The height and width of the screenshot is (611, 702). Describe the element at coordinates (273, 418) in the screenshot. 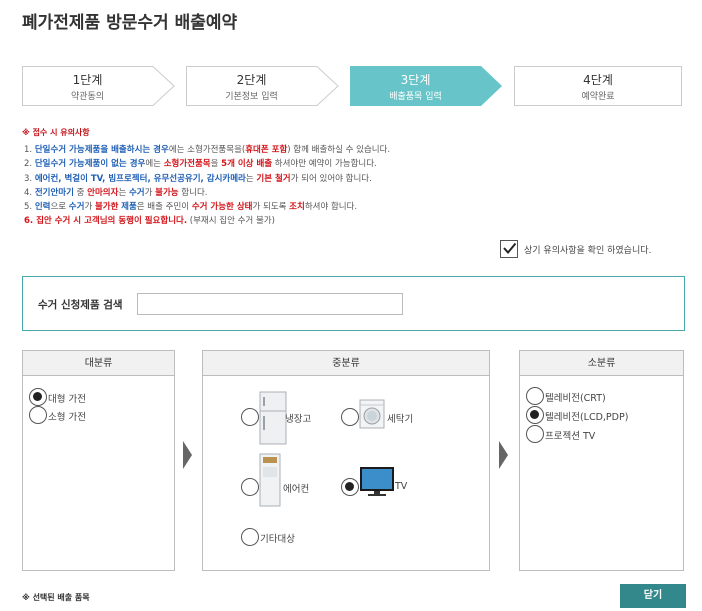

I see `refrigerator-icon` at that location.